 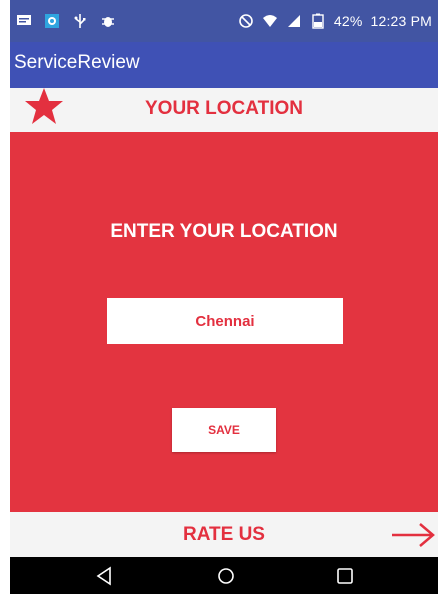 I want to click on gallery-icon, so click(x=52, y=21).